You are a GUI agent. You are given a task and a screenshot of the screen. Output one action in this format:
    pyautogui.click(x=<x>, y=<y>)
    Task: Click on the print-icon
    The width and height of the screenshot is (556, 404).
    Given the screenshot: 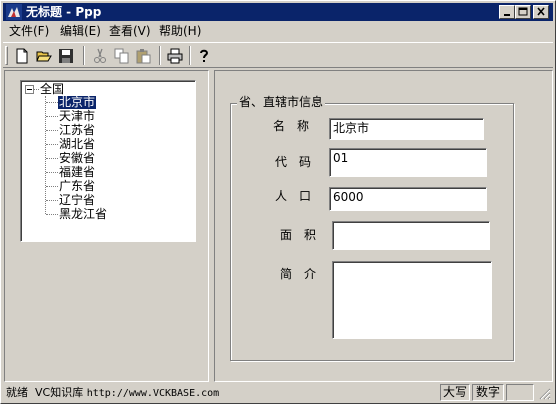 What is the action you would take?
    pyautogui.click(x=175, y=56)
    